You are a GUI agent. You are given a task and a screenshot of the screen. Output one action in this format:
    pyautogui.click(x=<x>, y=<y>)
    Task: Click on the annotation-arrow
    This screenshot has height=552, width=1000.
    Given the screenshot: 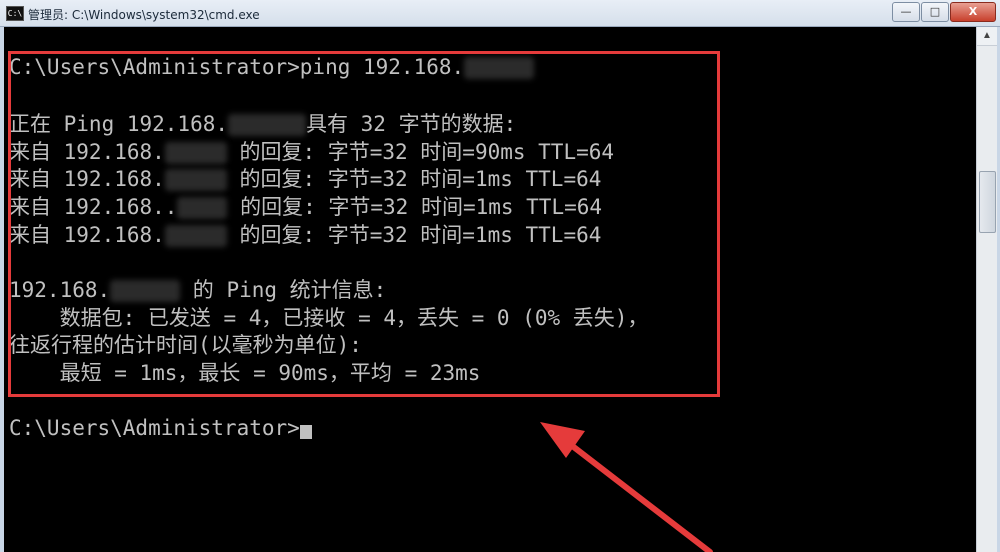 What is the action you would take?
    pyautogui.click(x=626, y=487)
    